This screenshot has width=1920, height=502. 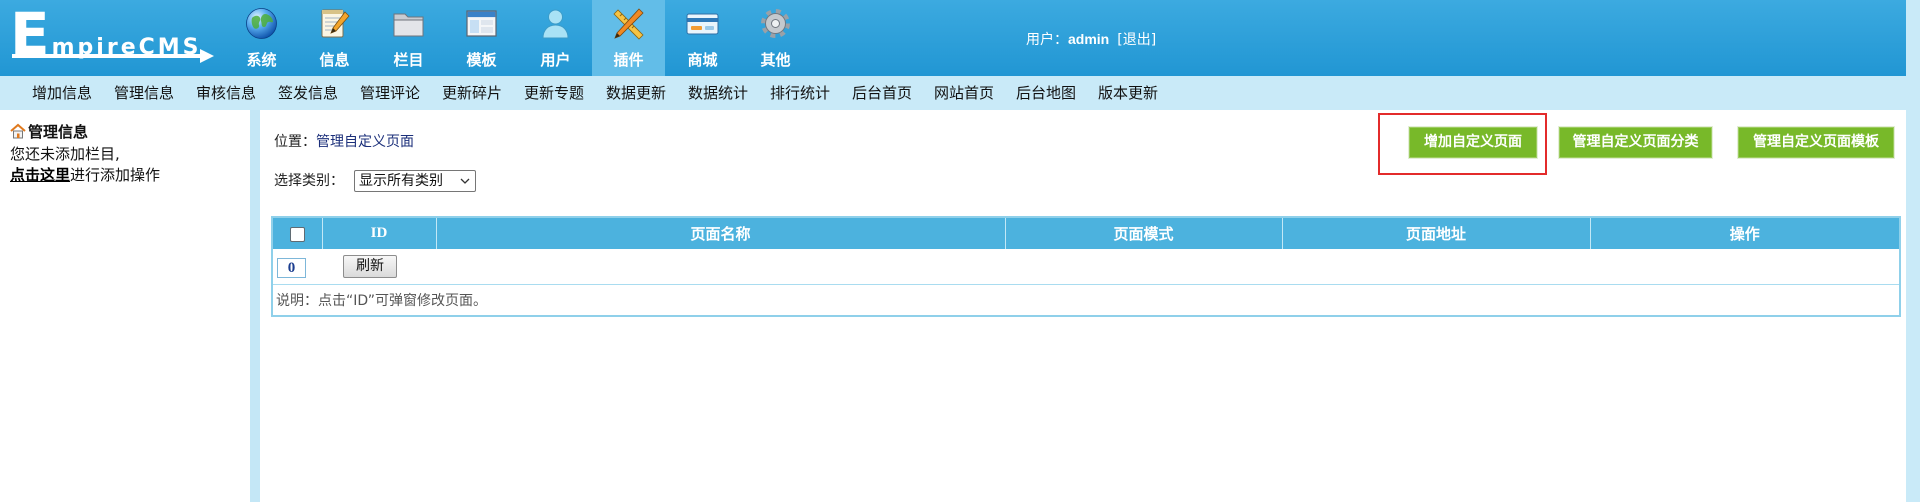 What do you see at coordinates (775, 60) in the screenshot?
I see `nav-label-other: 其他` at bounding box center [775, 60].